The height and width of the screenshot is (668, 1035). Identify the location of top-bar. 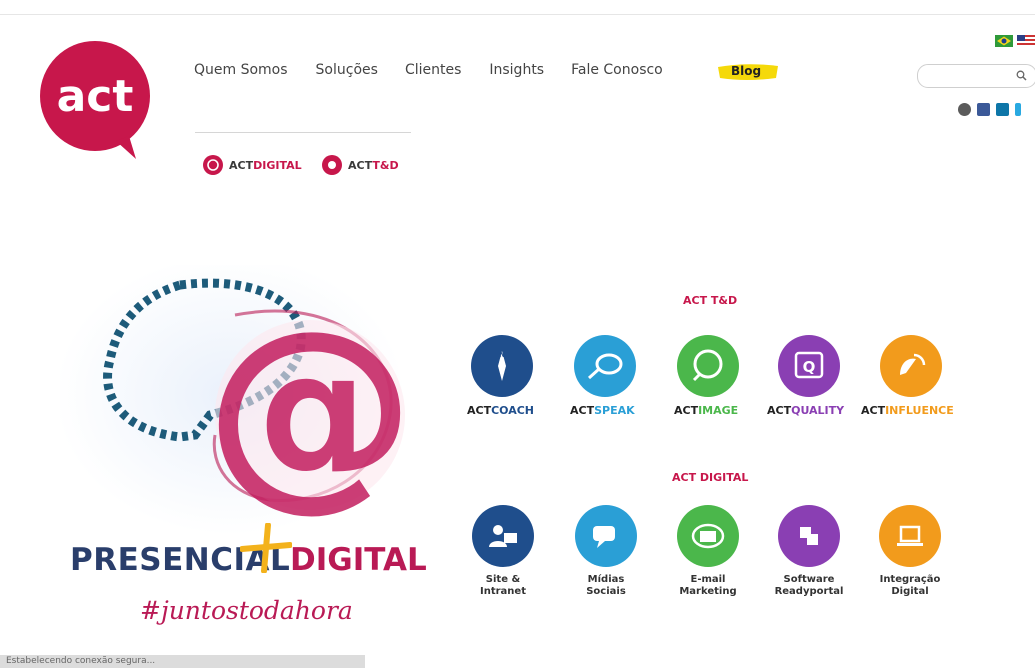
(517, 7).